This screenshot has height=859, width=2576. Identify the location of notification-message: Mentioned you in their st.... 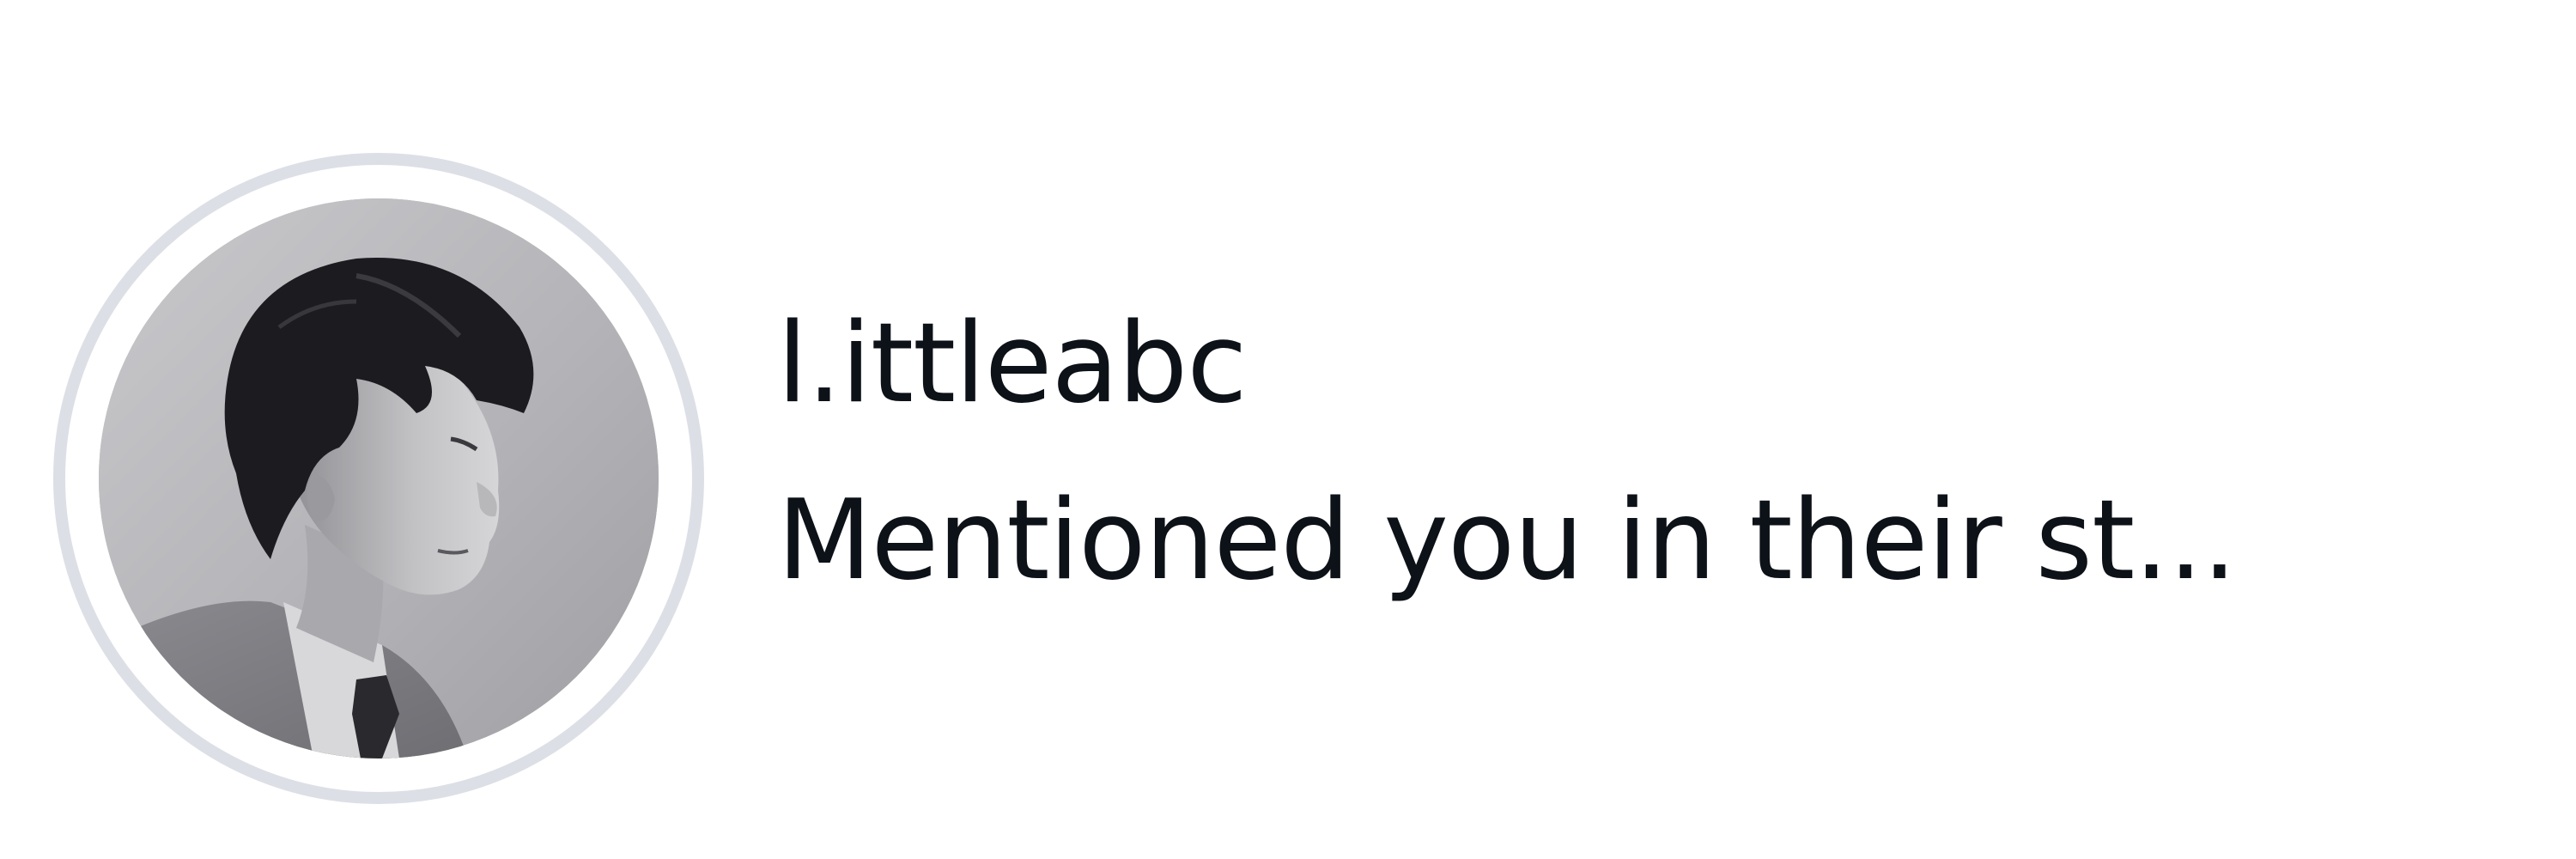
(1507, 541).